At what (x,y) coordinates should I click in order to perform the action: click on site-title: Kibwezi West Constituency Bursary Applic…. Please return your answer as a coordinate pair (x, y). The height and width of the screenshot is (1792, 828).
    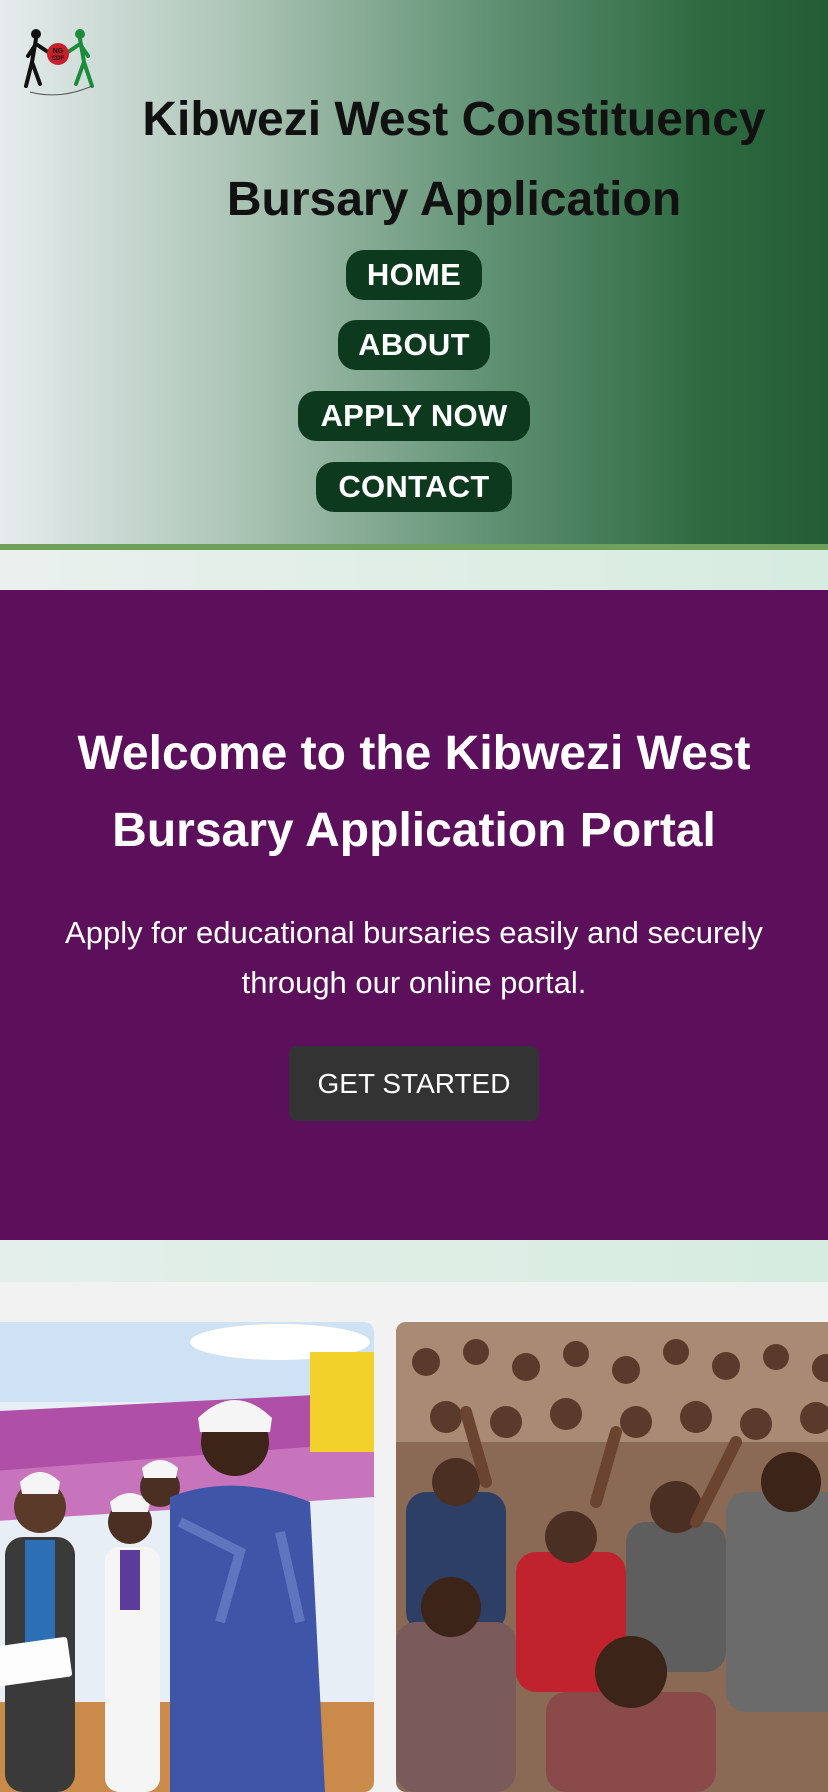
    Looking at the image, I should click on (454, 160).